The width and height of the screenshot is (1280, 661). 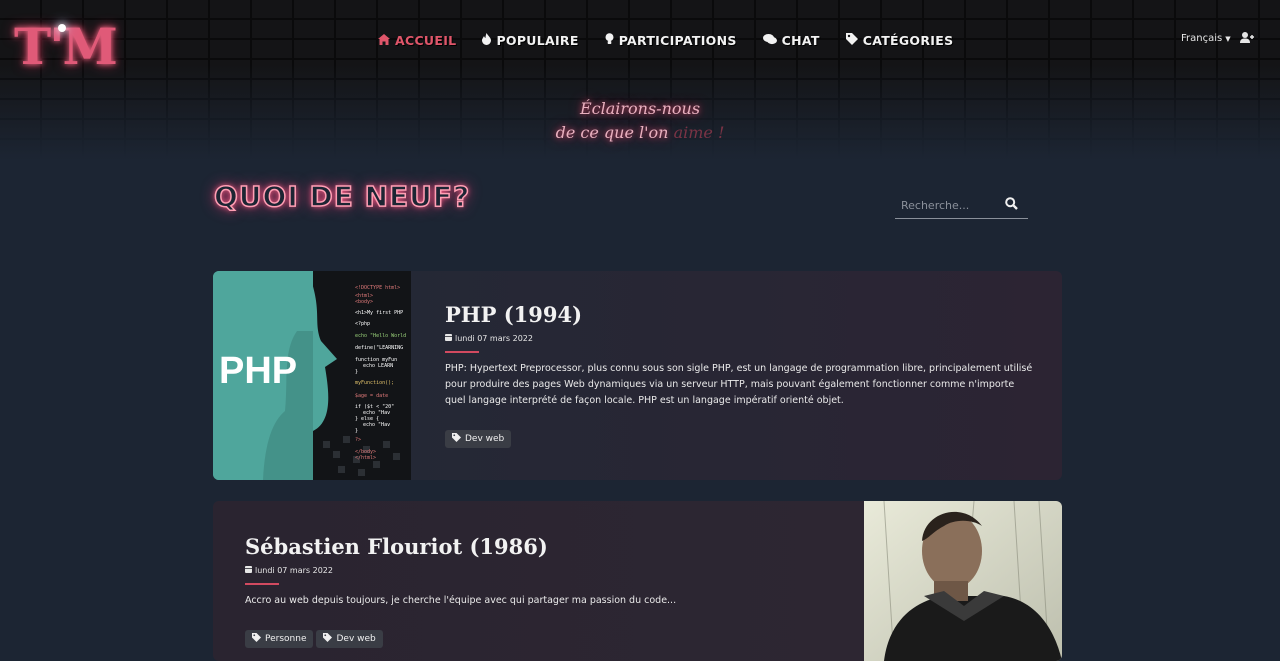 What do you see at coordinates (1247, 39) in the screenshot?
I see `user-account-icon` at bounding box center [1247, 39].